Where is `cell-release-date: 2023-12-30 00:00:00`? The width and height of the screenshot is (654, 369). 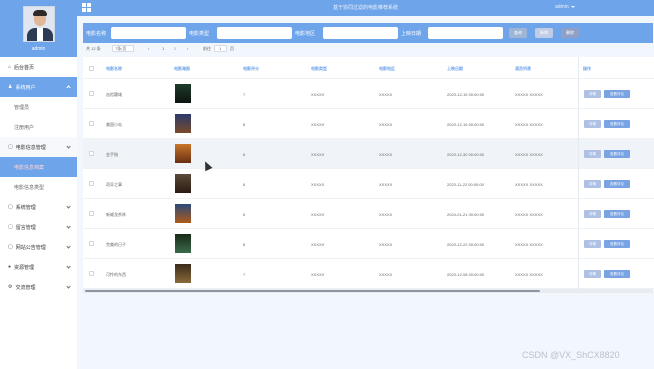 cell-release-date: 2023-12-30 00:00:00 is located at coordinates (466, 154).